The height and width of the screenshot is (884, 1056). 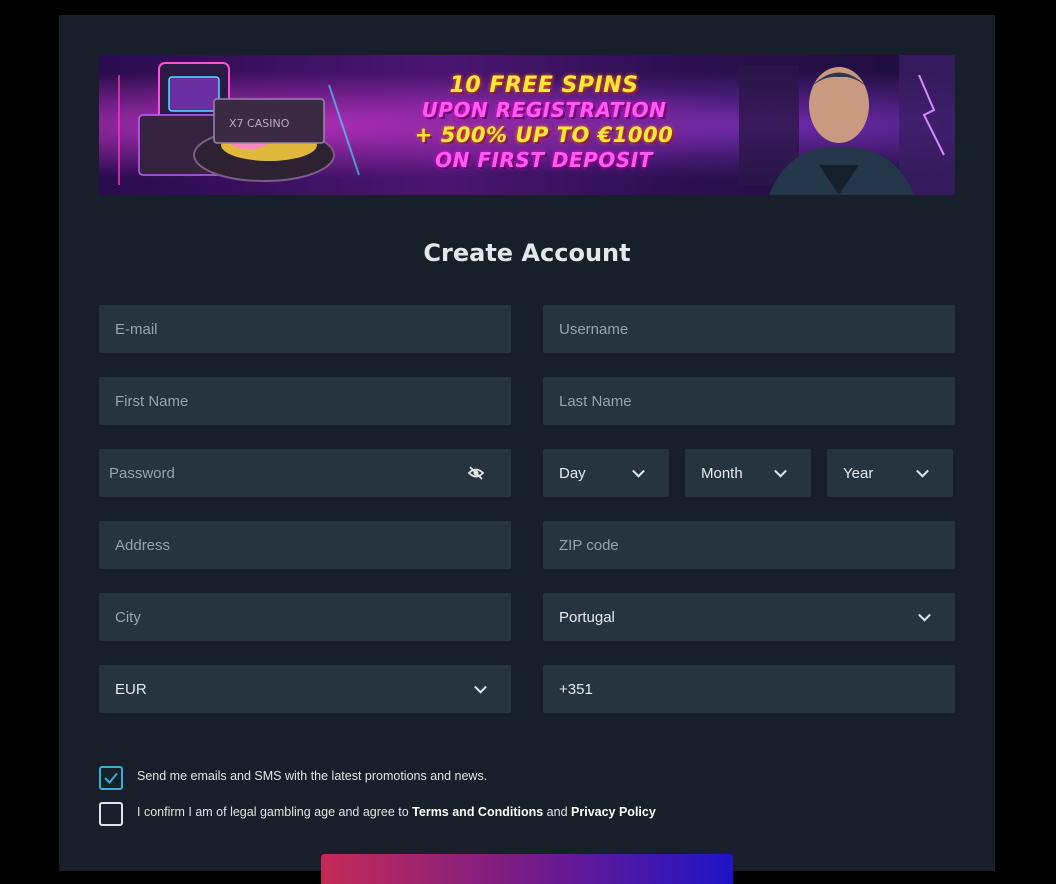 What do you see at coordinates (890, 473) in the screenshot?
I see `dob-year-select: Year` at bounding box center [890, 473].